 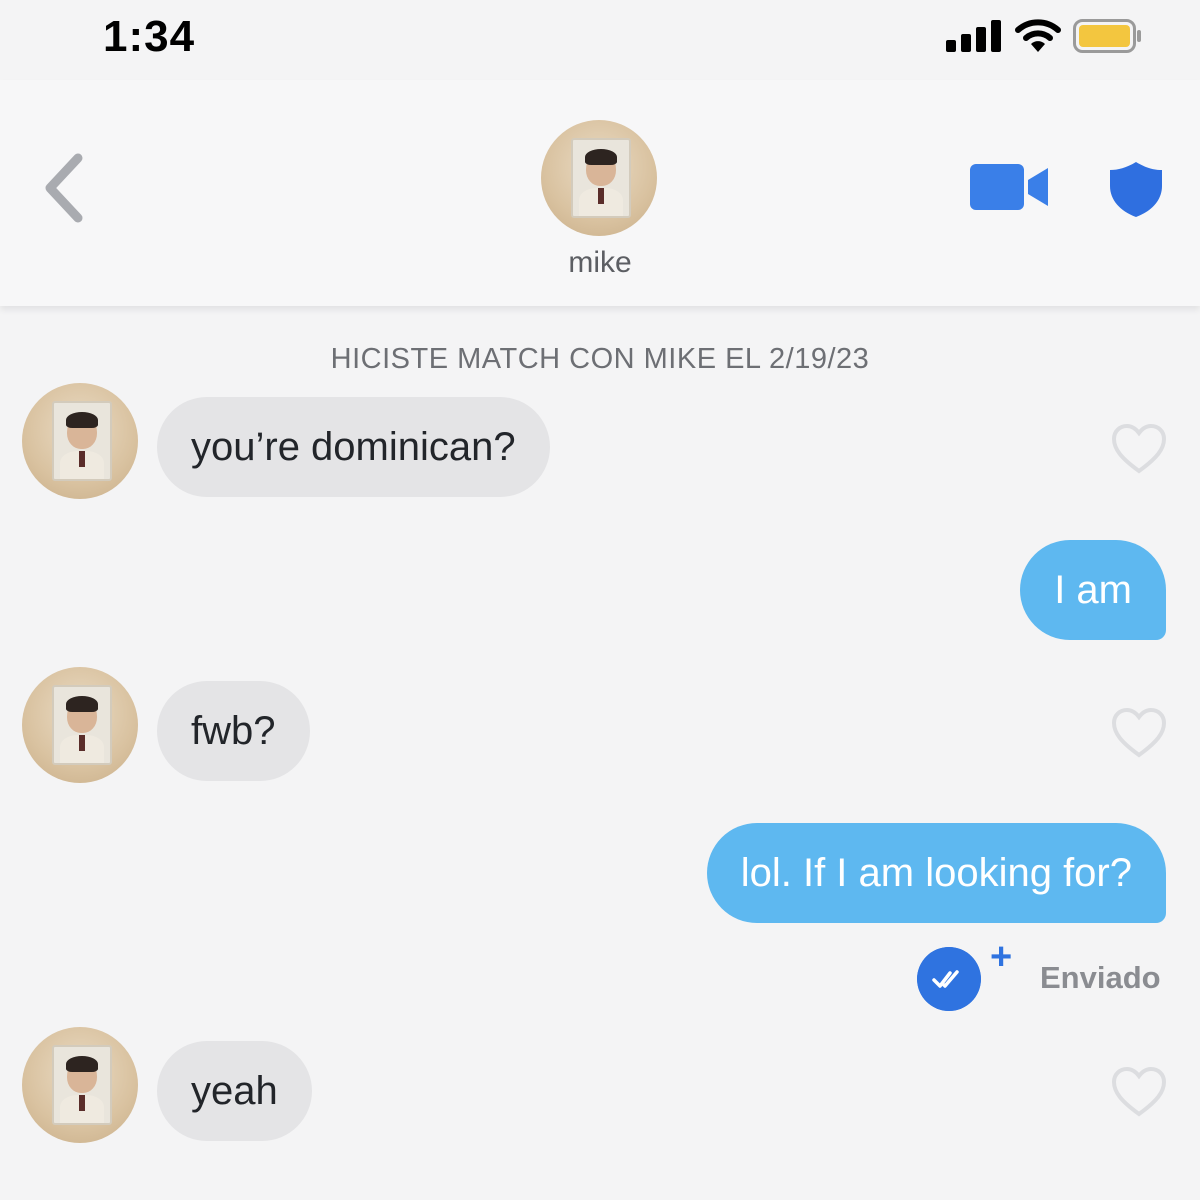 What do you see at coordinates (64, 188) in the screenshot?
I see `back-chevron-icon` at bounding box center [64, 188].